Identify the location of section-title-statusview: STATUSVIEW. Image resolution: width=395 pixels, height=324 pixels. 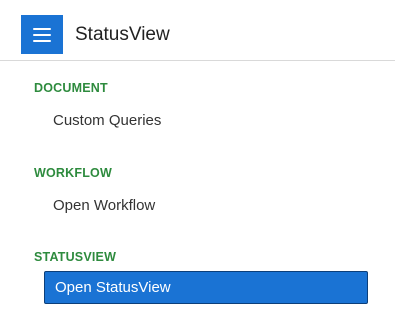
(75, 257).